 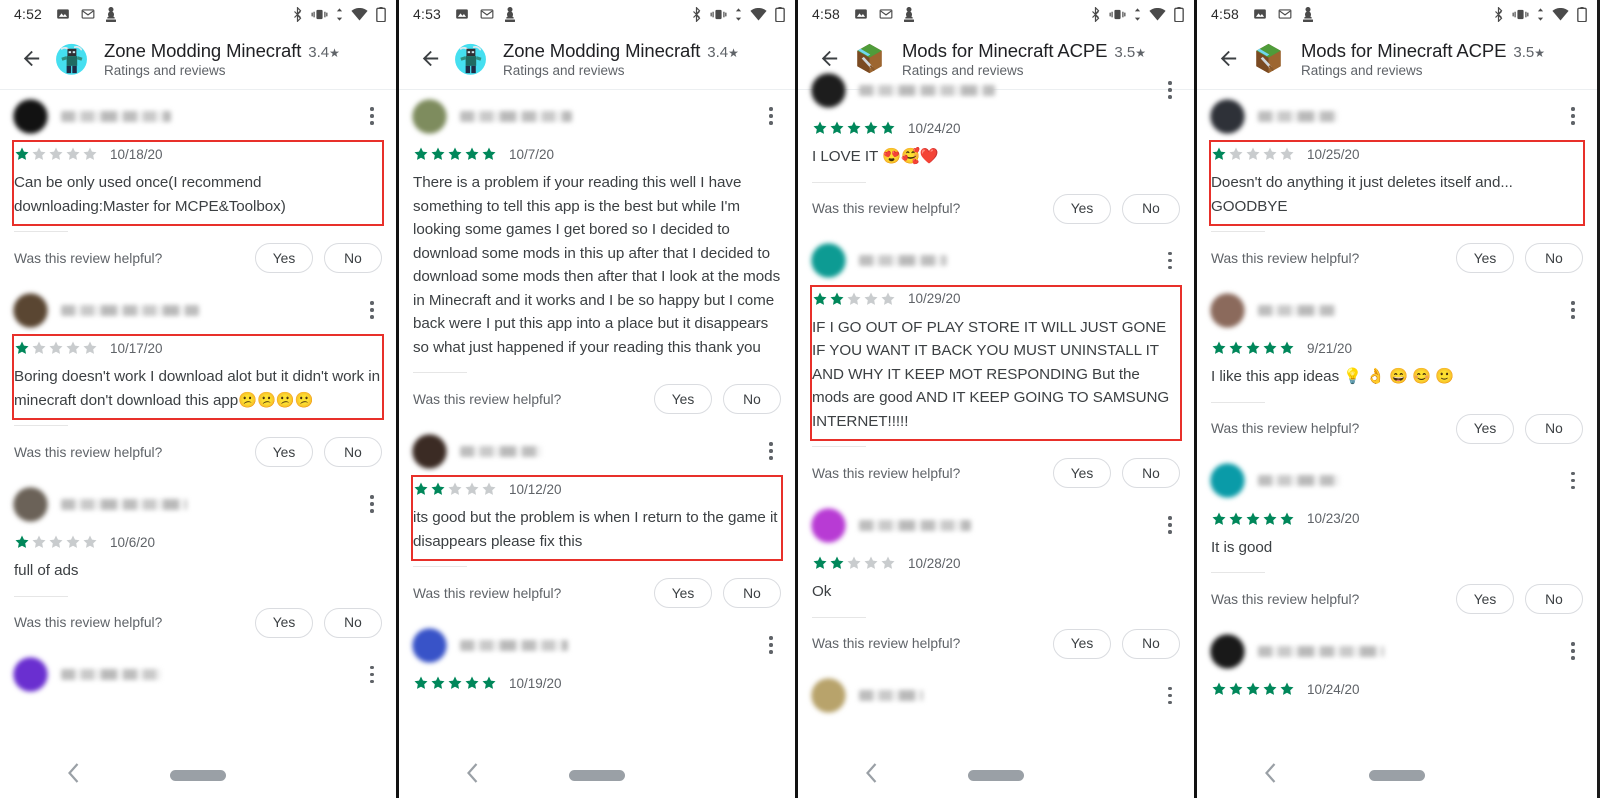 What do you see at coordinates (996, 299) in the screenshot?
I see `review-meta: 10/29/20` at bounding box center [996, 299].